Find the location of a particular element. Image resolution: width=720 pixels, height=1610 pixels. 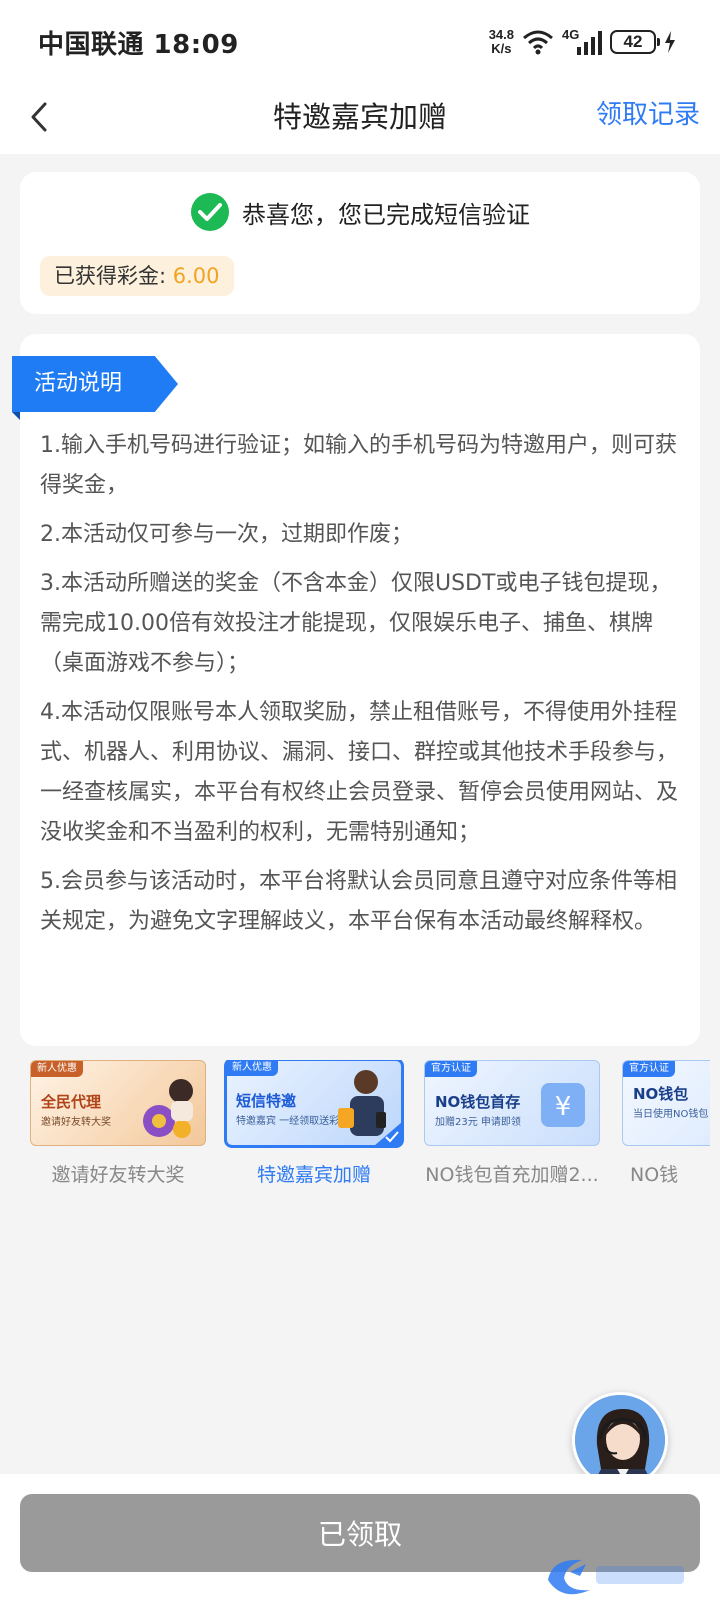

promo-image: 官方认证 NO钱包首存 加赠23元 申请即领 ¥ is located at coordinates (512, 1103).